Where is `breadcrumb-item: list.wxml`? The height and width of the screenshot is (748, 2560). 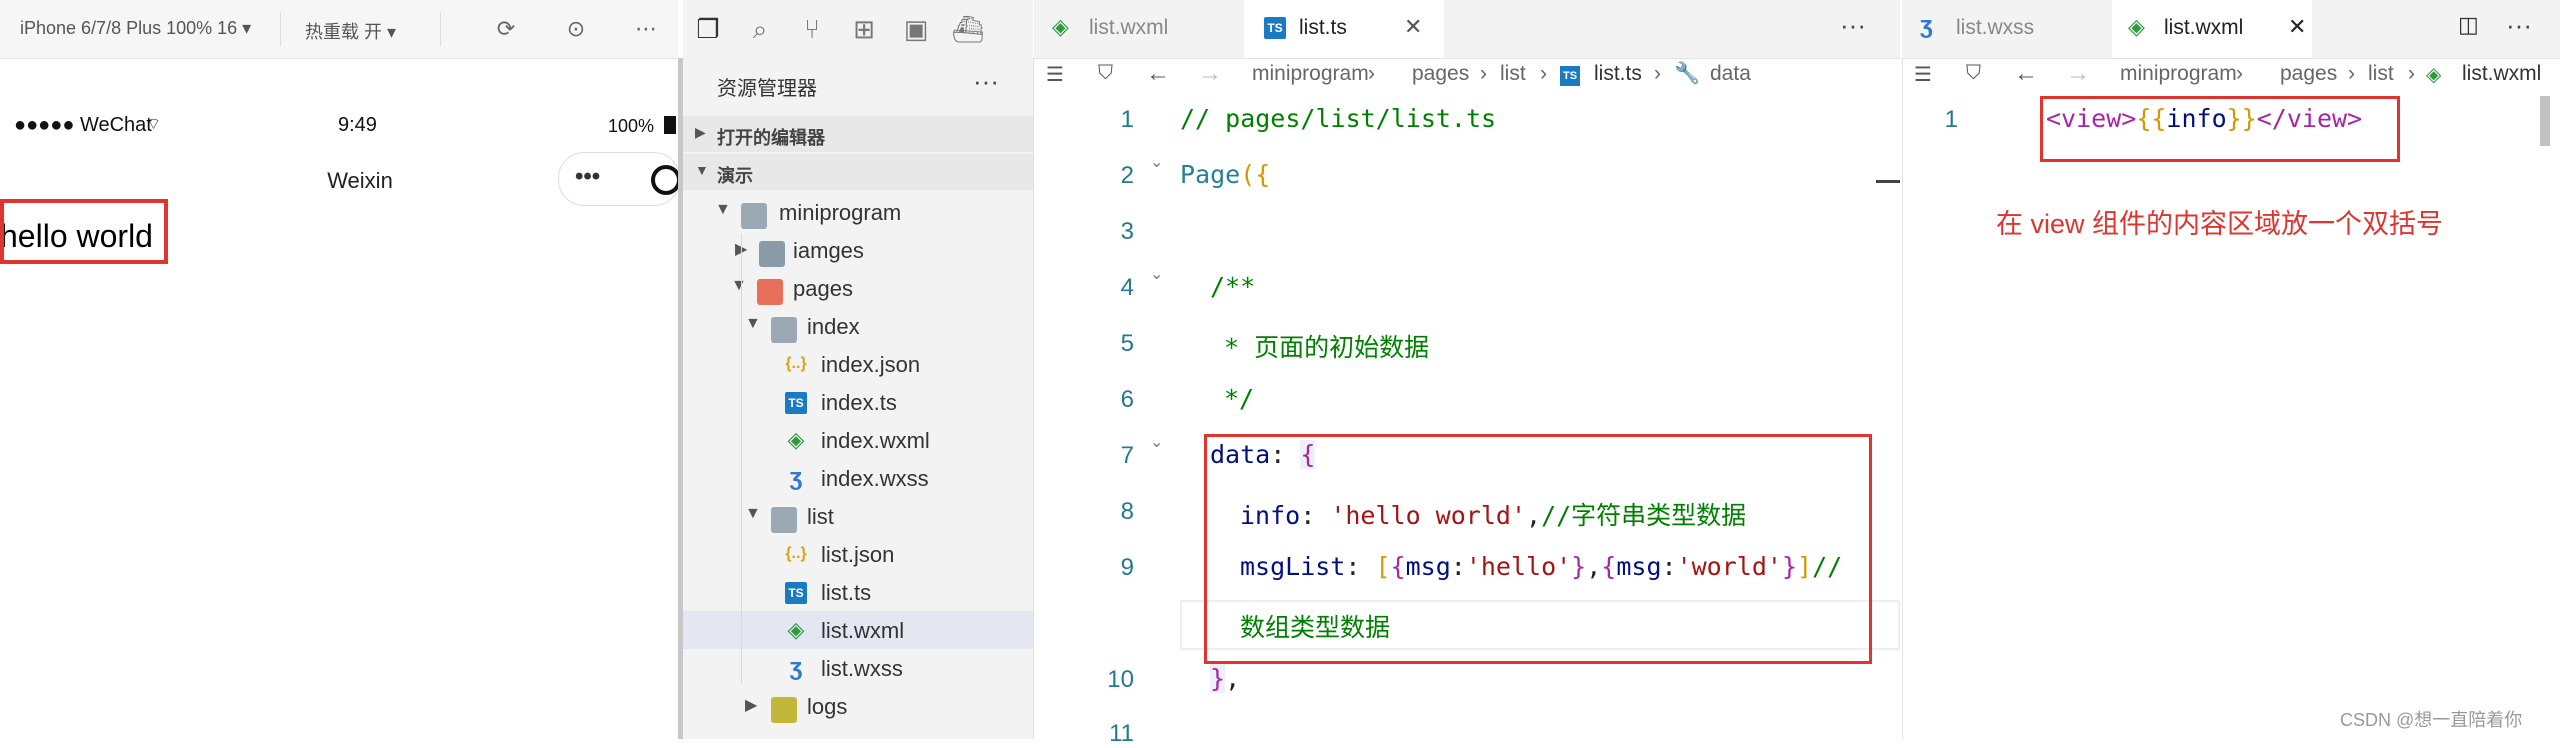 breadcrumb-item: list.wxml is located at coordinates (2501, 74).